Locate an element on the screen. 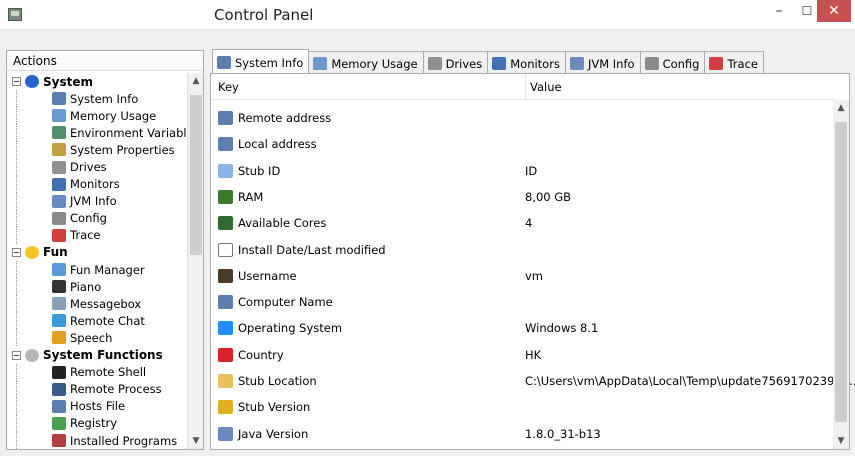 The width and height of the screenshot is (855, 456). sidebar-item-remote-chat: Remote Chat is located at coordinates (97, 321).